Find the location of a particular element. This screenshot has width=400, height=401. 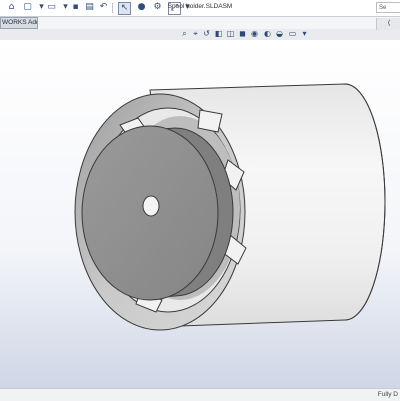

collapse-tab-icon: ⟨ is located at coordinates (388, 24).